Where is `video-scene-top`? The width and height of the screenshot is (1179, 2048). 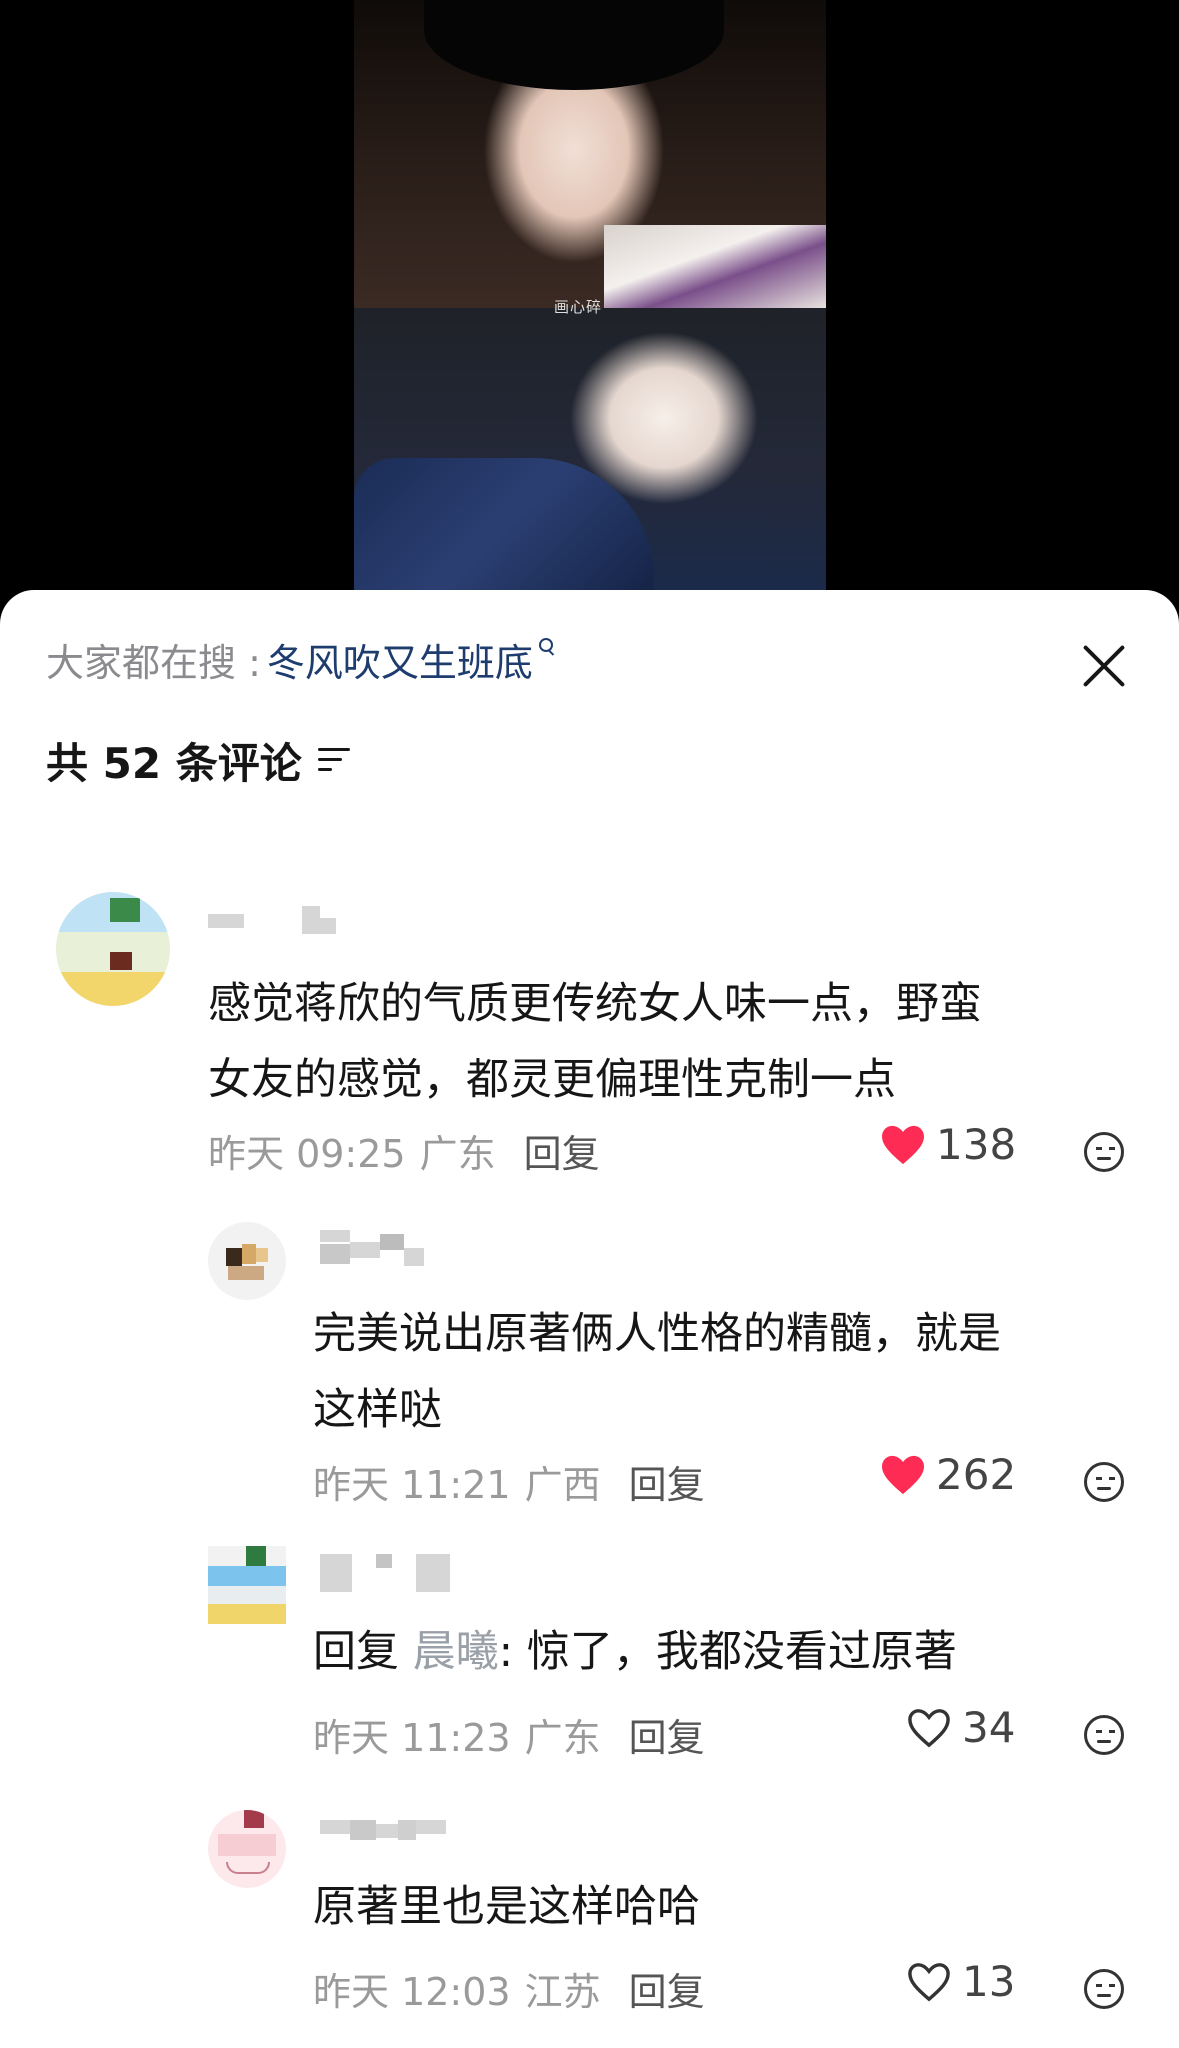
video-scene-top is located at coordinates (590, 154).